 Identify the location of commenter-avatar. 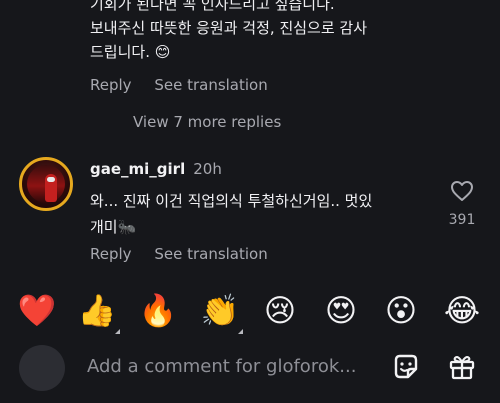
(46, 184).